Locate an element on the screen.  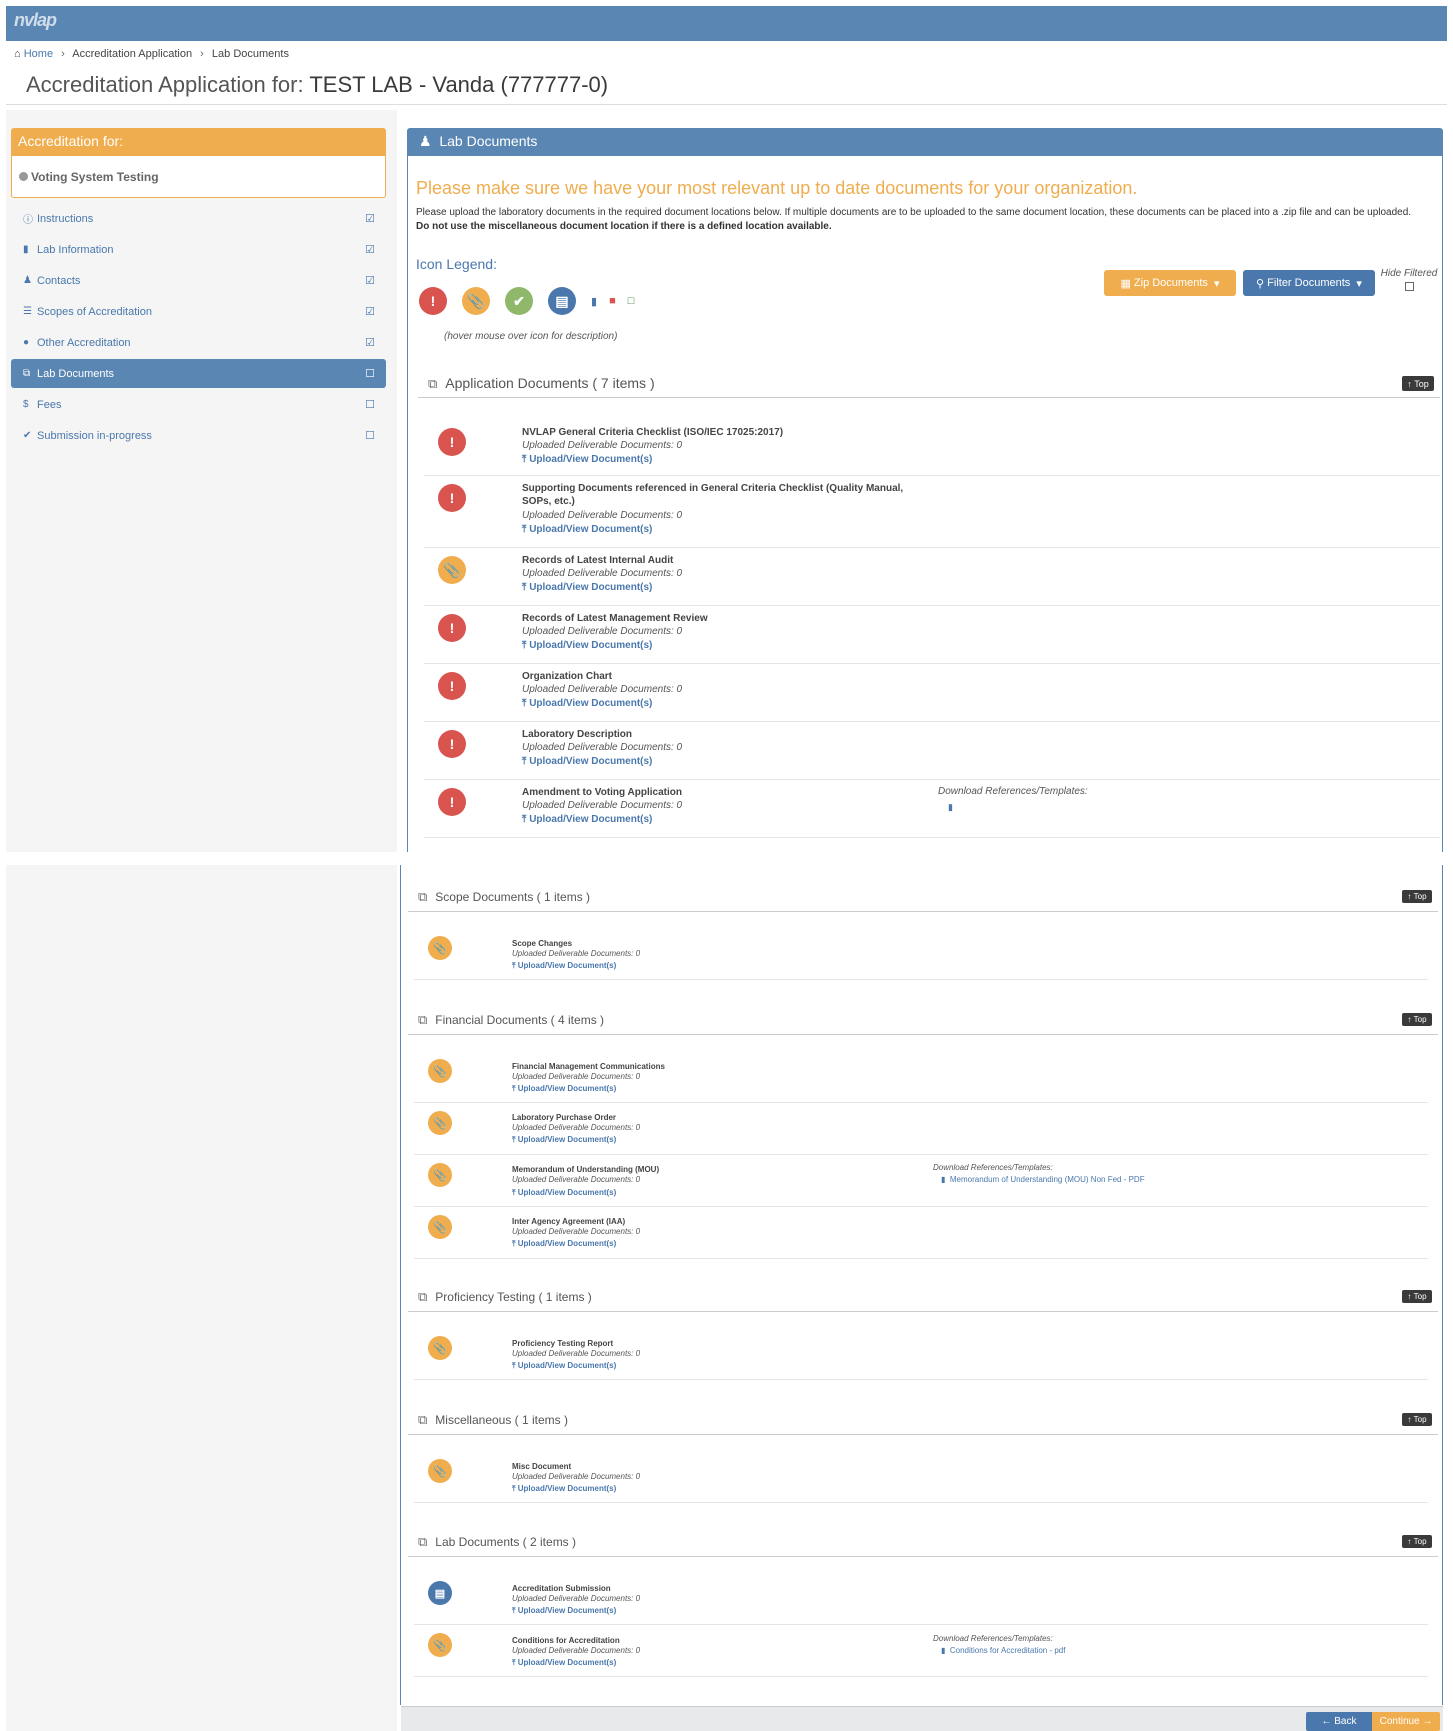
breadcrumb-home: Home is located at coordinates (38, 54).